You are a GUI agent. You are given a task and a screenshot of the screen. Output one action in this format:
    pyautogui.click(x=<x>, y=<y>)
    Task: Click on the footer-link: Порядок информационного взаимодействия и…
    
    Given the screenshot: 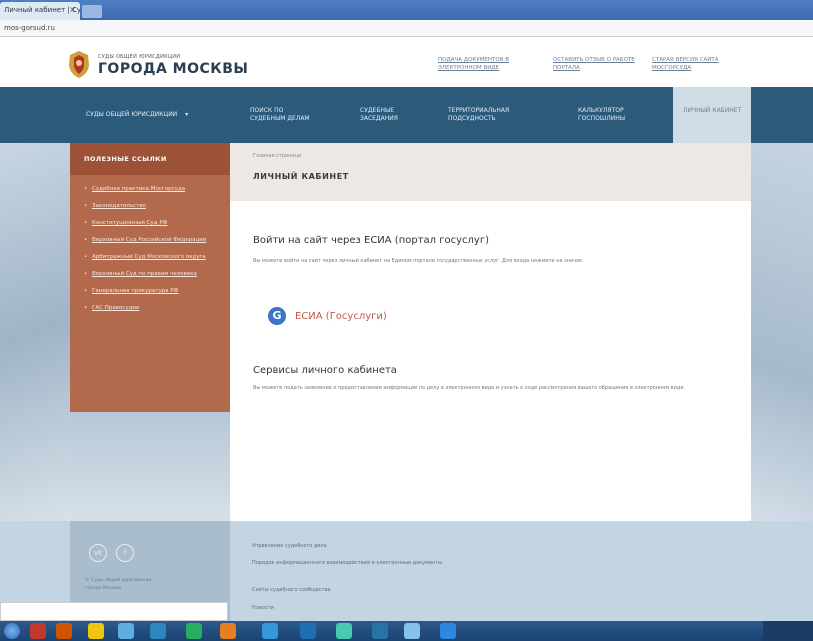 What is the action you would take?
    pyautogui.click(x=402, y=563)
    